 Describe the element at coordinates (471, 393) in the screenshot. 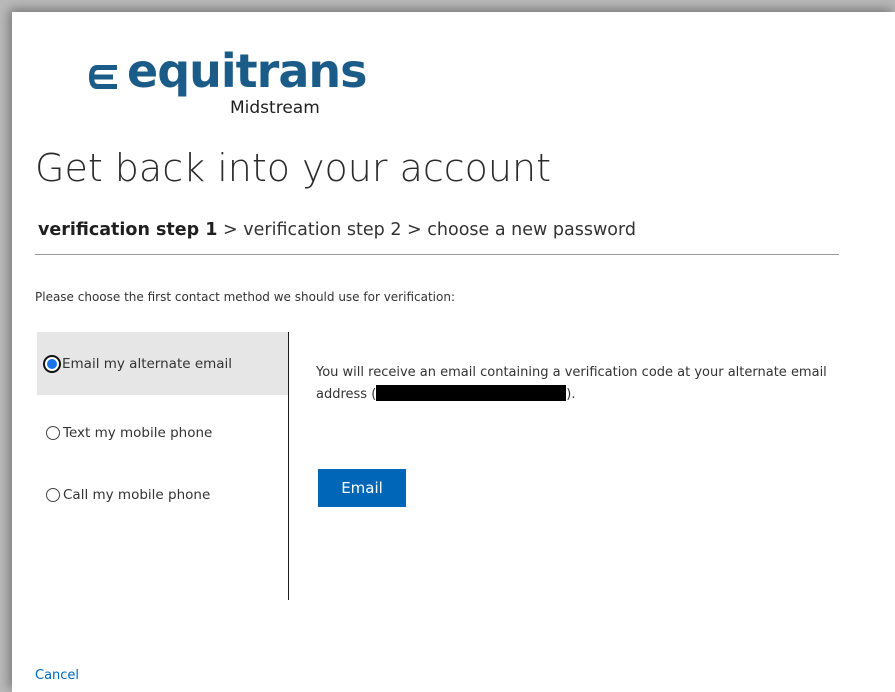

I see `redacted-email-block` at that location.